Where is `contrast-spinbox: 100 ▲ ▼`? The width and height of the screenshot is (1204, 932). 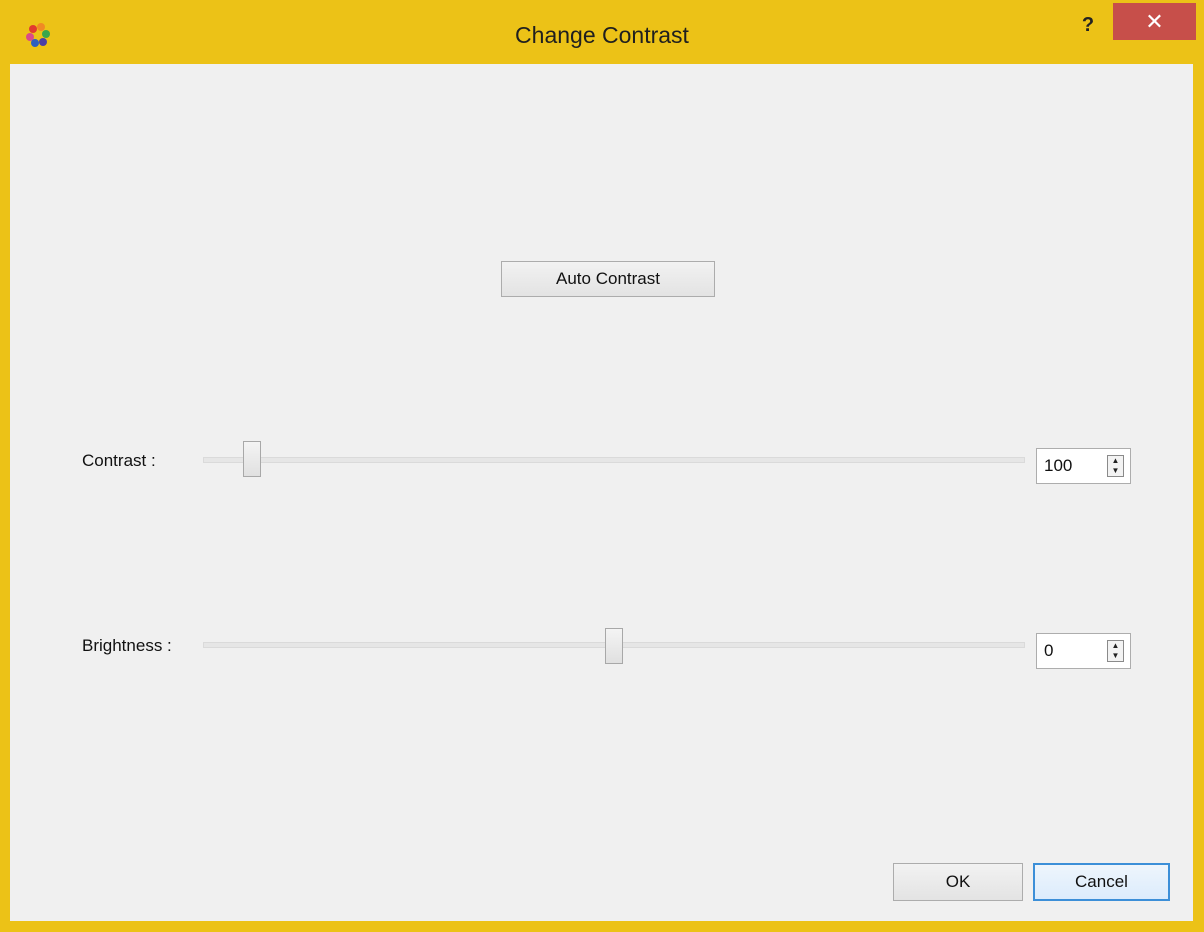 contrast-spinbox: 100 ▲ ▼ is located at coordinates (1083, 466).